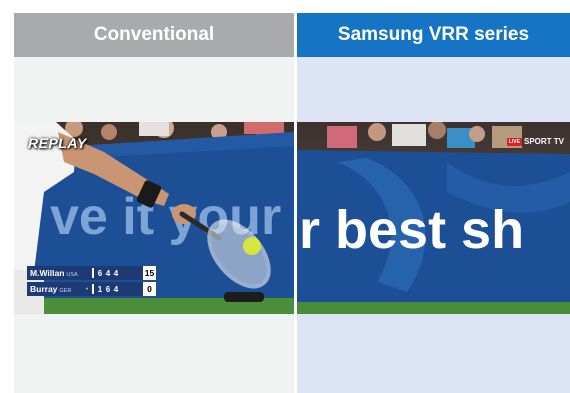  Describe the element at coordinates (433, 35) in the screenshot. I see `samsung-vrr-header: Samsung VRR series` at that location.